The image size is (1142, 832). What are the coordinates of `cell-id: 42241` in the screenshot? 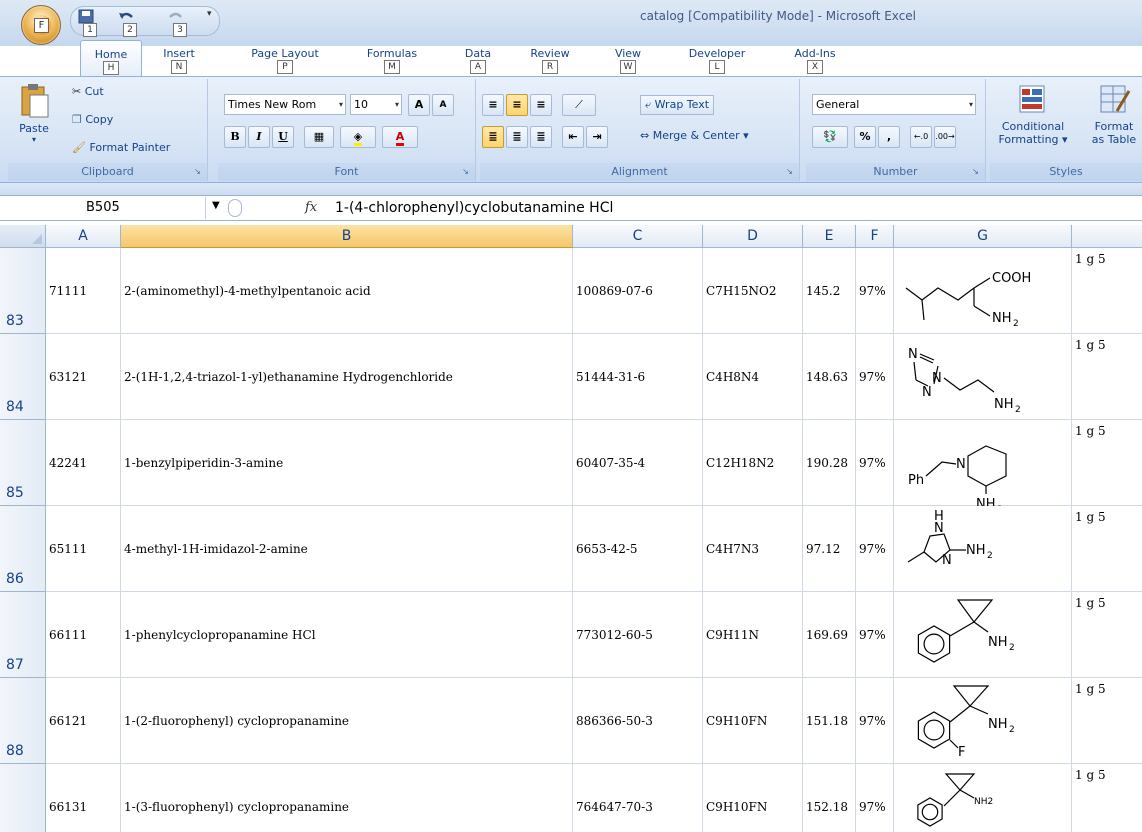 It's located at (83, 463).